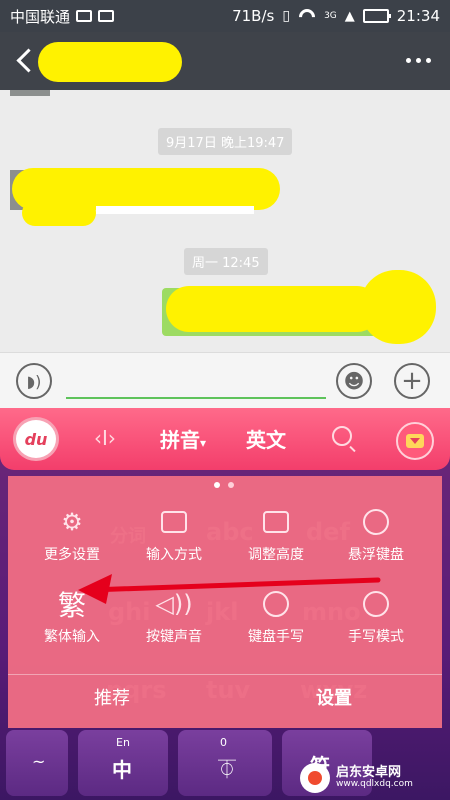 The image size is (450, 800). Describe the element at coordinates (307, 16) in the screenshot. I see `wifi-icon` at that location.